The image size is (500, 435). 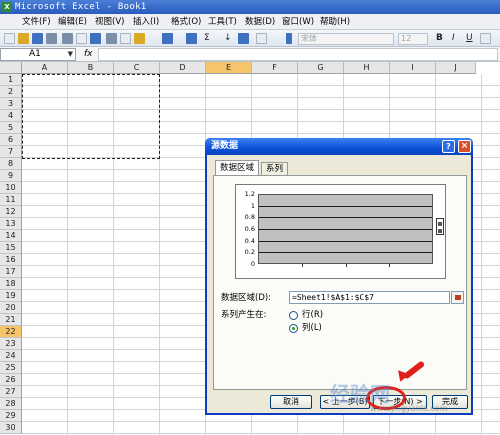 What do you see at coordinates (11, 308) in the screenshot?
I see `row-header-20: 20` at bounding box center [11, 308].